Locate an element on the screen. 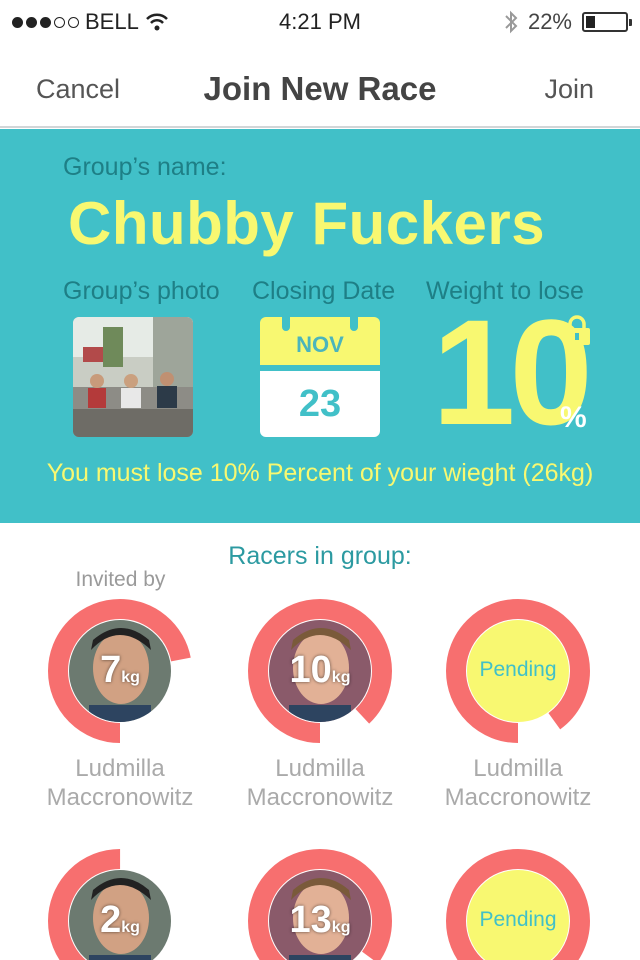 The image size is (640, 960). status-bar: BELL 4:21 PM 22% is located at coordinates (320, 20).